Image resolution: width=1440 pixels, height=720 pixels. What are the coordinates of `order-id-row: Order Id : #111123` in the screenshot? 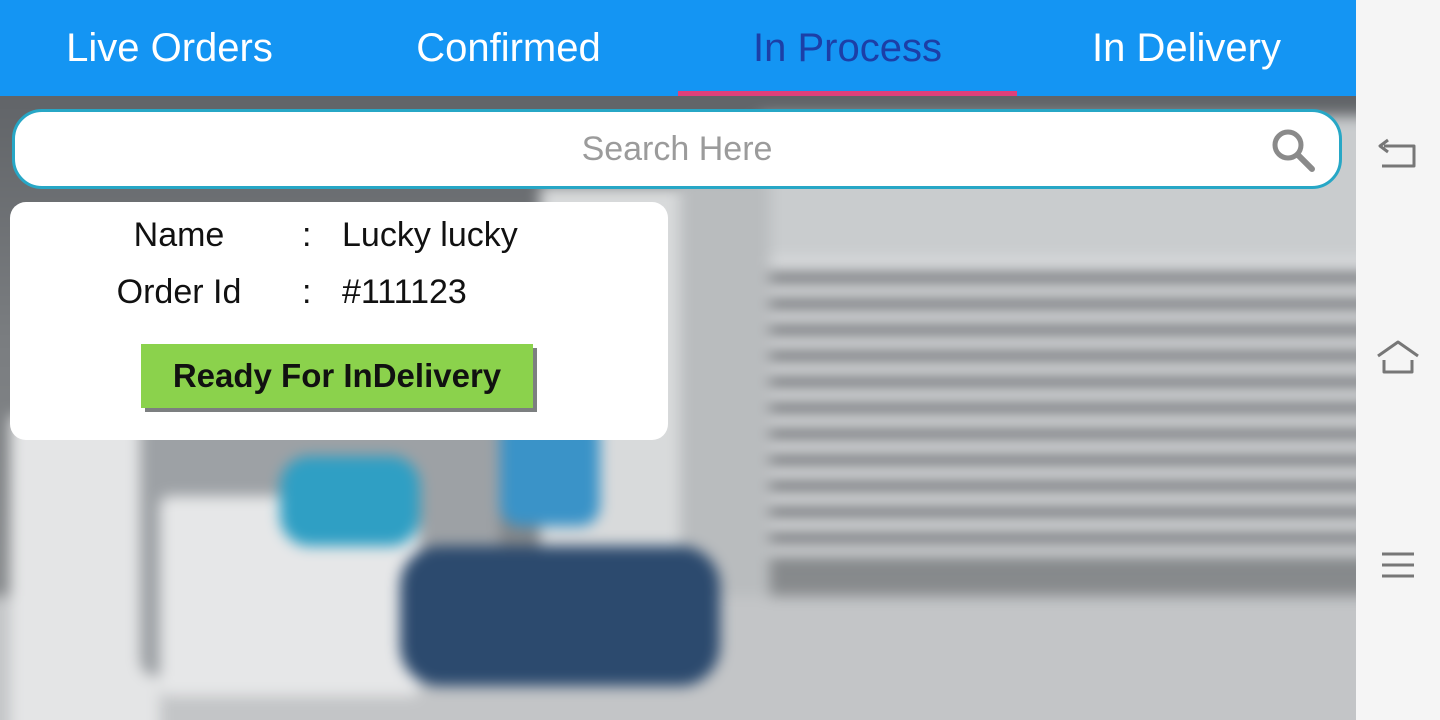 It's located at (339, 293).